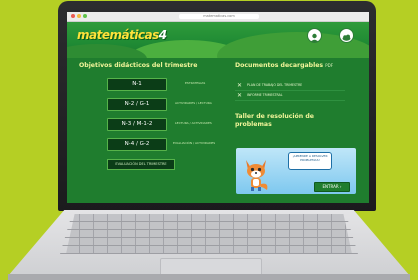 The width and height of the screenshot is (418, 280). Describe the element at coordinates (193, 103) in the screenshot. I see `objective-note: ACTIVIDADES / LECTURA` at that location.